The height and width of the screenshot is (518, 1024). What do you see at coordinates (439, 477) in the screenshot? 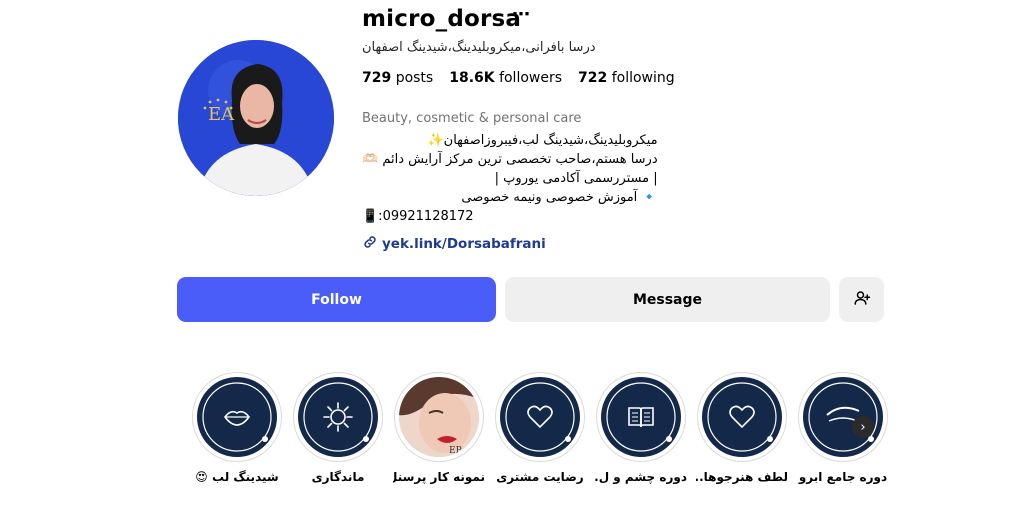
I see `highlight-label: نمونه کار پرسنل` at bounding box center [439, 477].